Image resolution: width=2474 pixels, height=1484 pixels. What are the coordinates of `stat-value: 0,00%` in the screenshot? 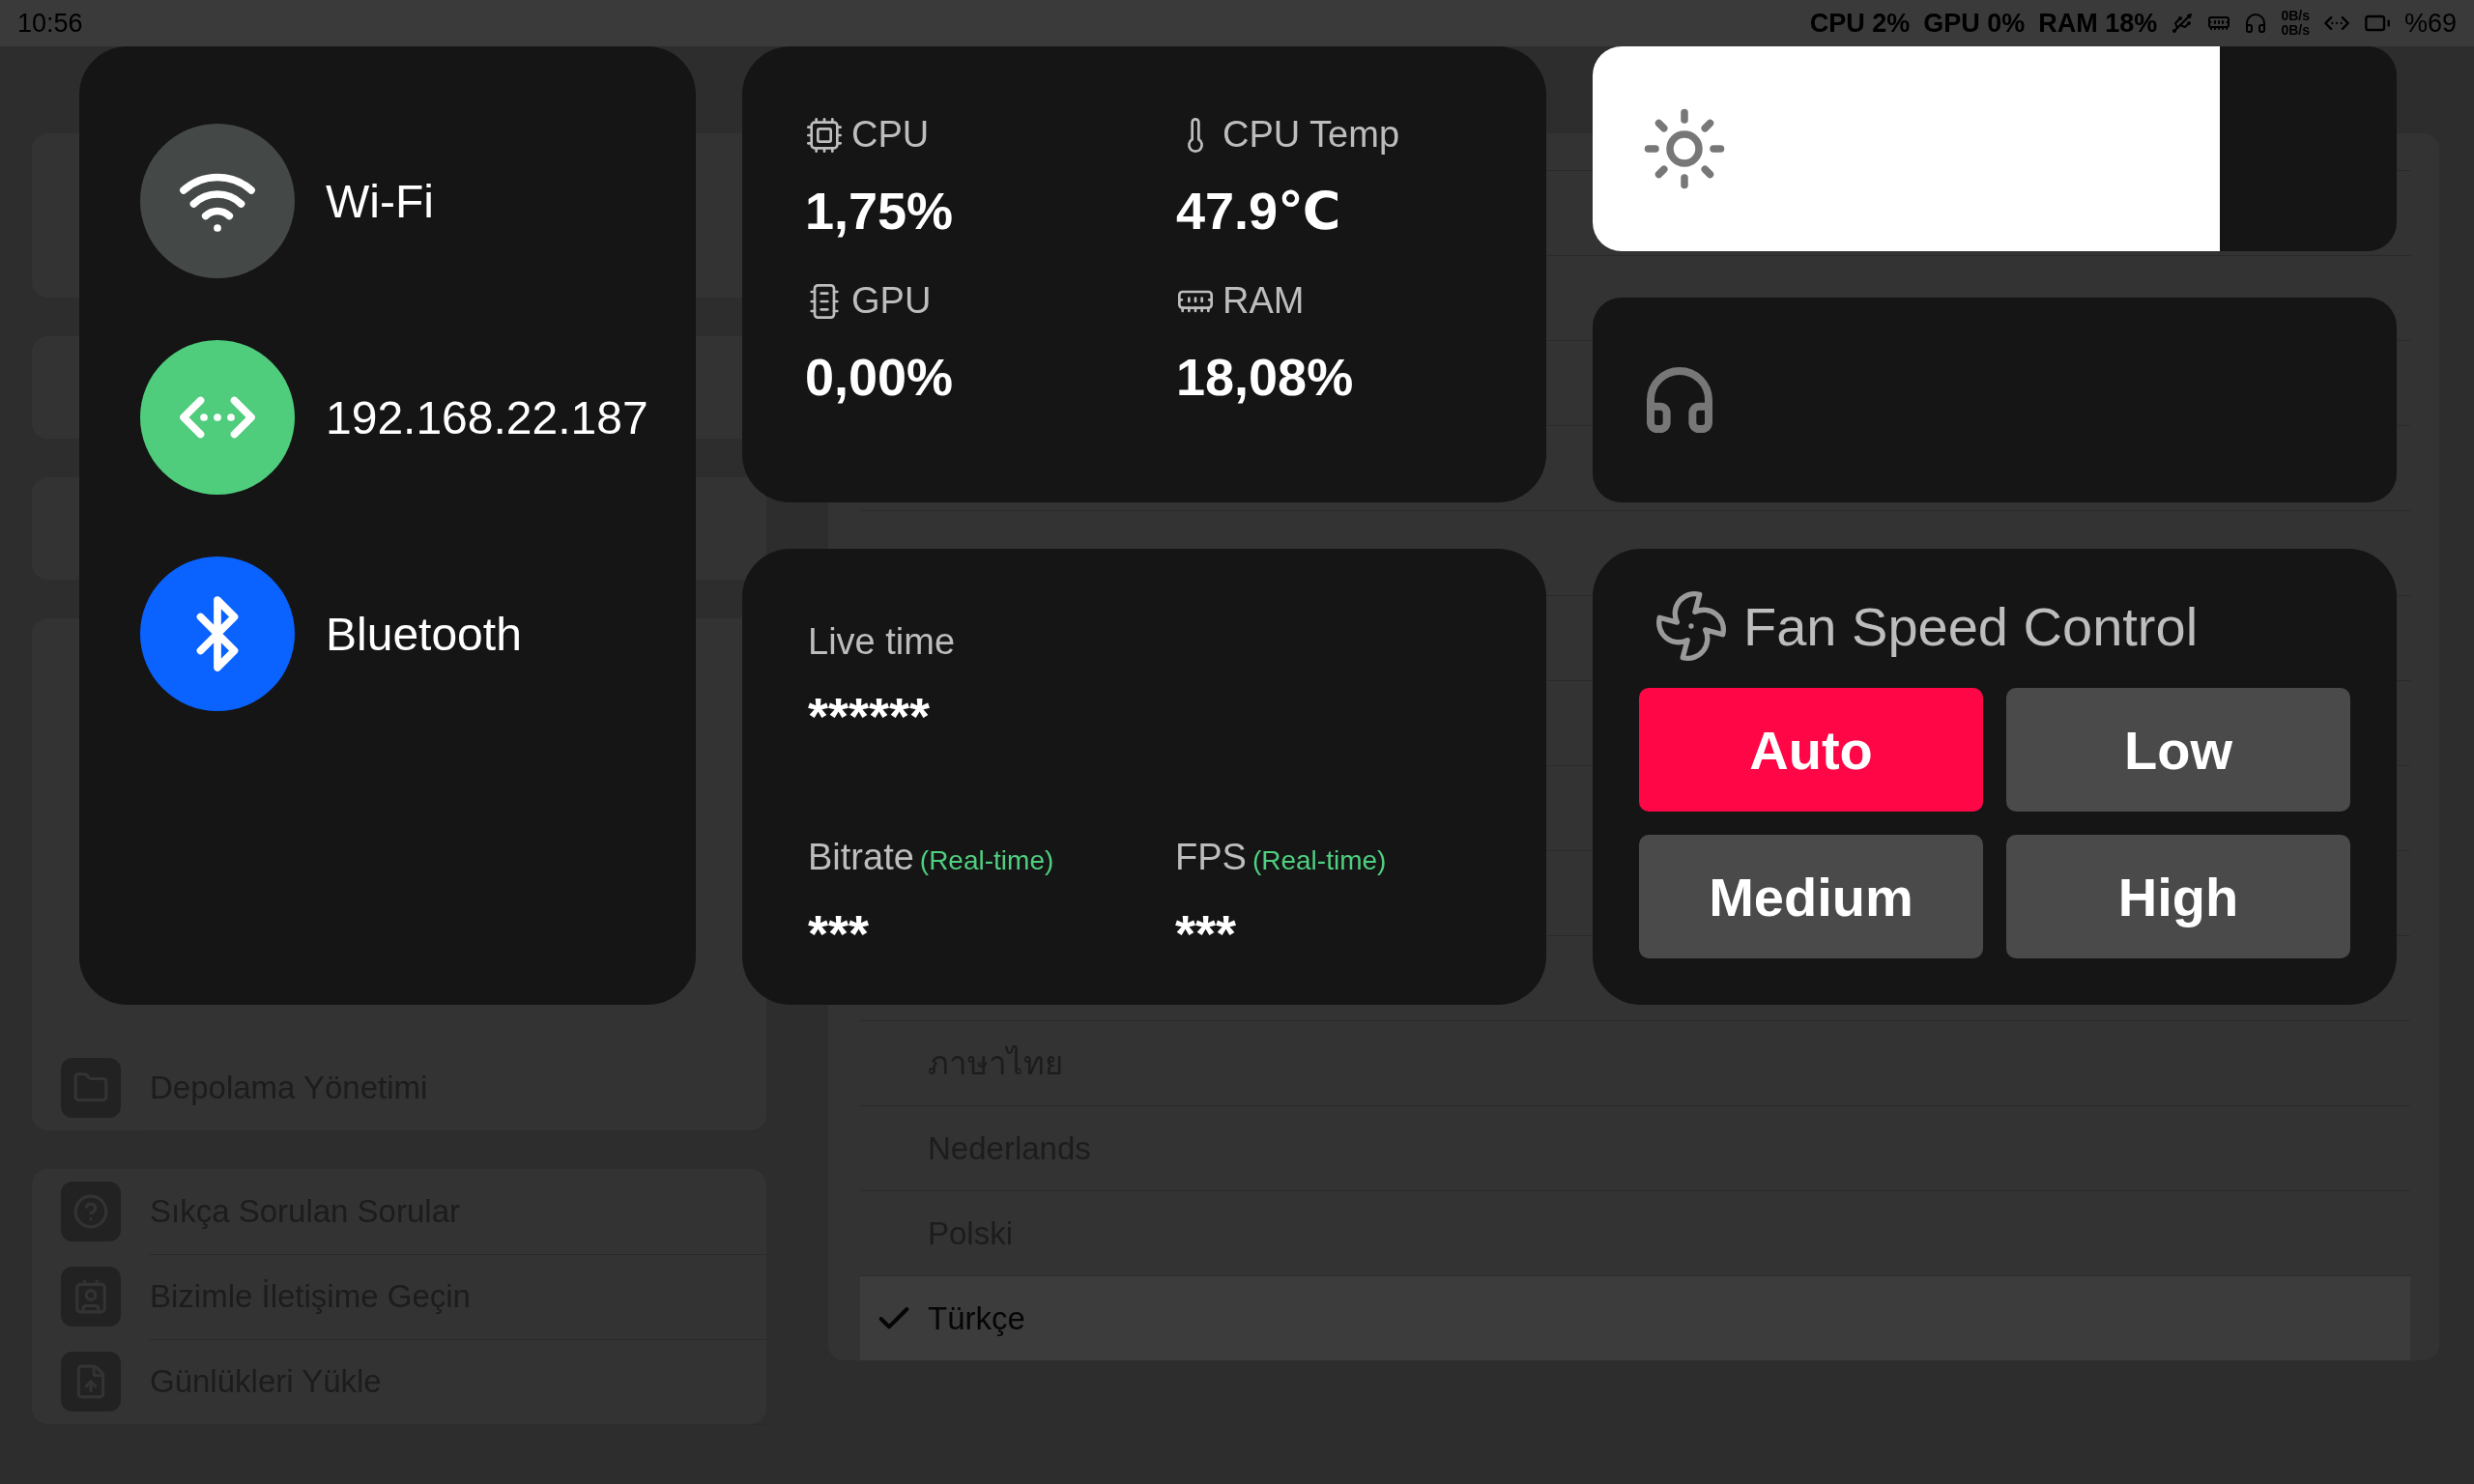 It's located at (880, 377).